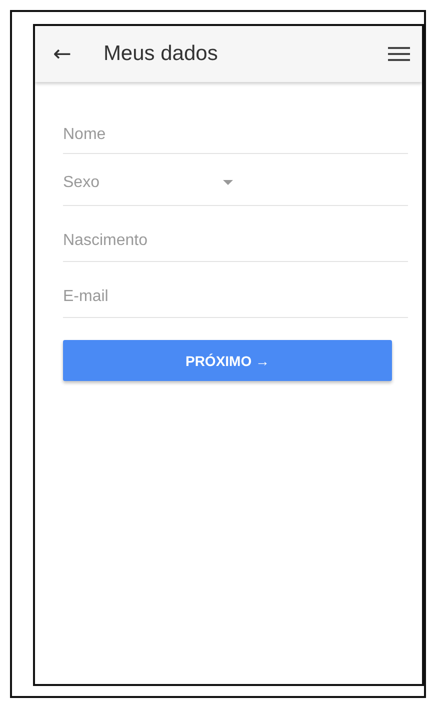 This screenshot has width=438, height=711. What do you see at coordinates (235, 289) in the screenshot?
I see `input-field: E-mail` at bounding box center [235, 289].